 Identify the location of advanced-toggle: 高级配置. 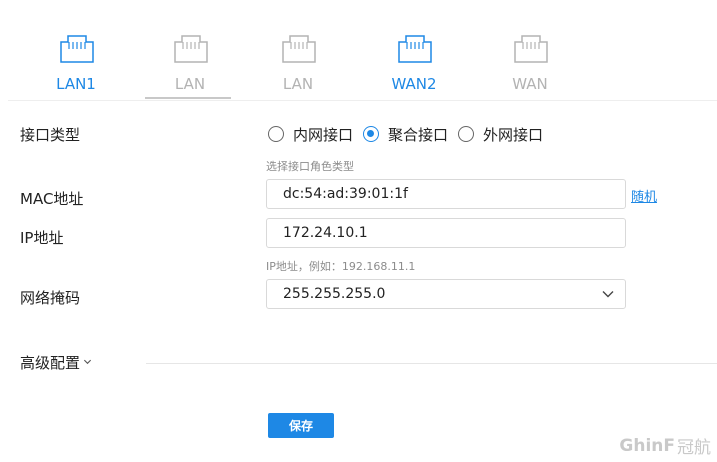
(56, 362).